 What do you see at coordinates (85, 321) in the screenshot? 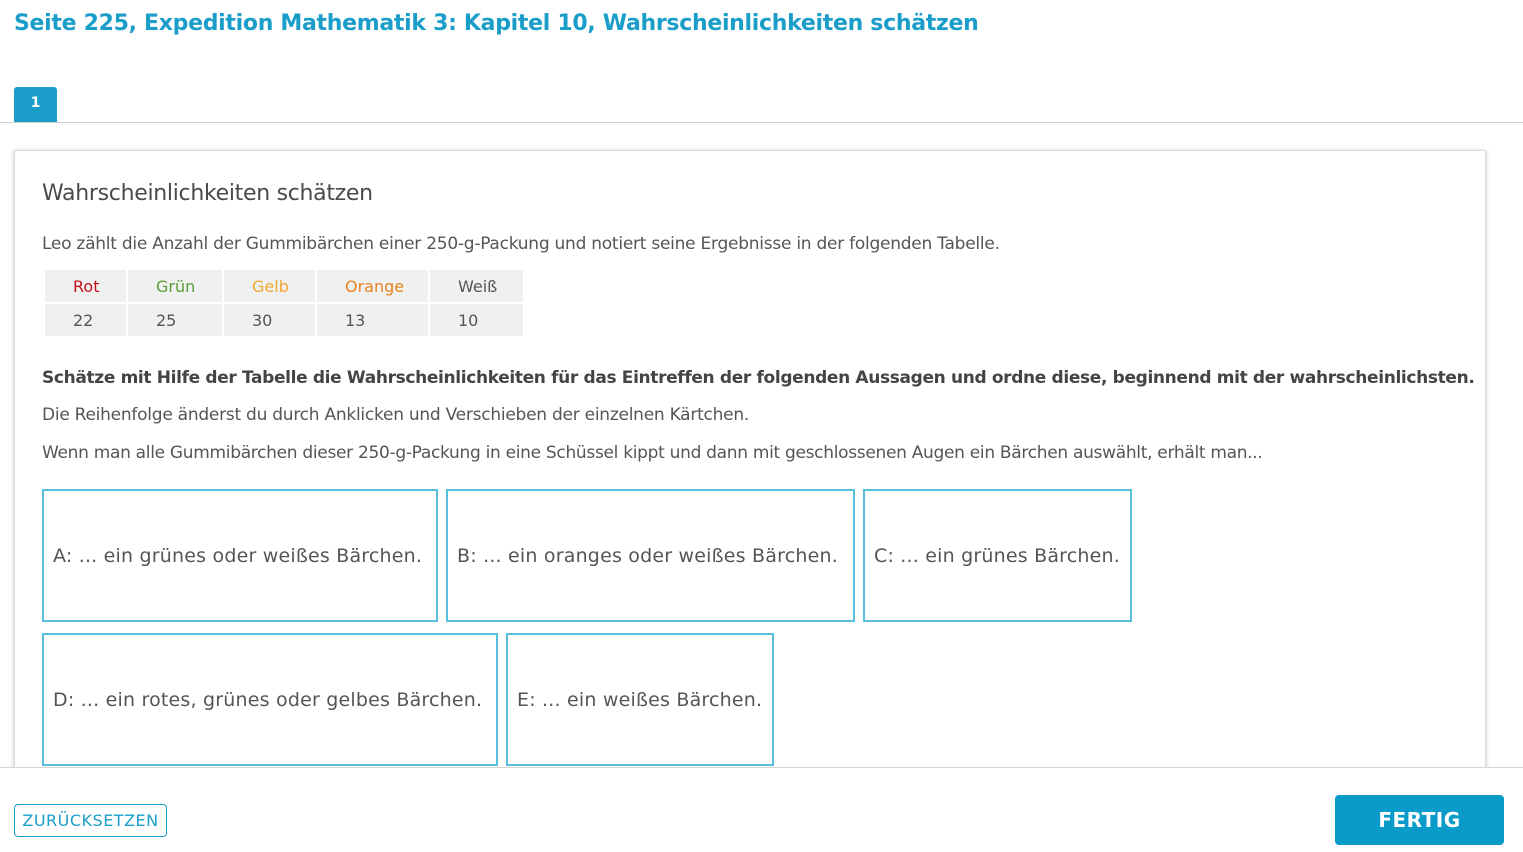
I see `table-value-red: 22` at bounding box center [85, 321].